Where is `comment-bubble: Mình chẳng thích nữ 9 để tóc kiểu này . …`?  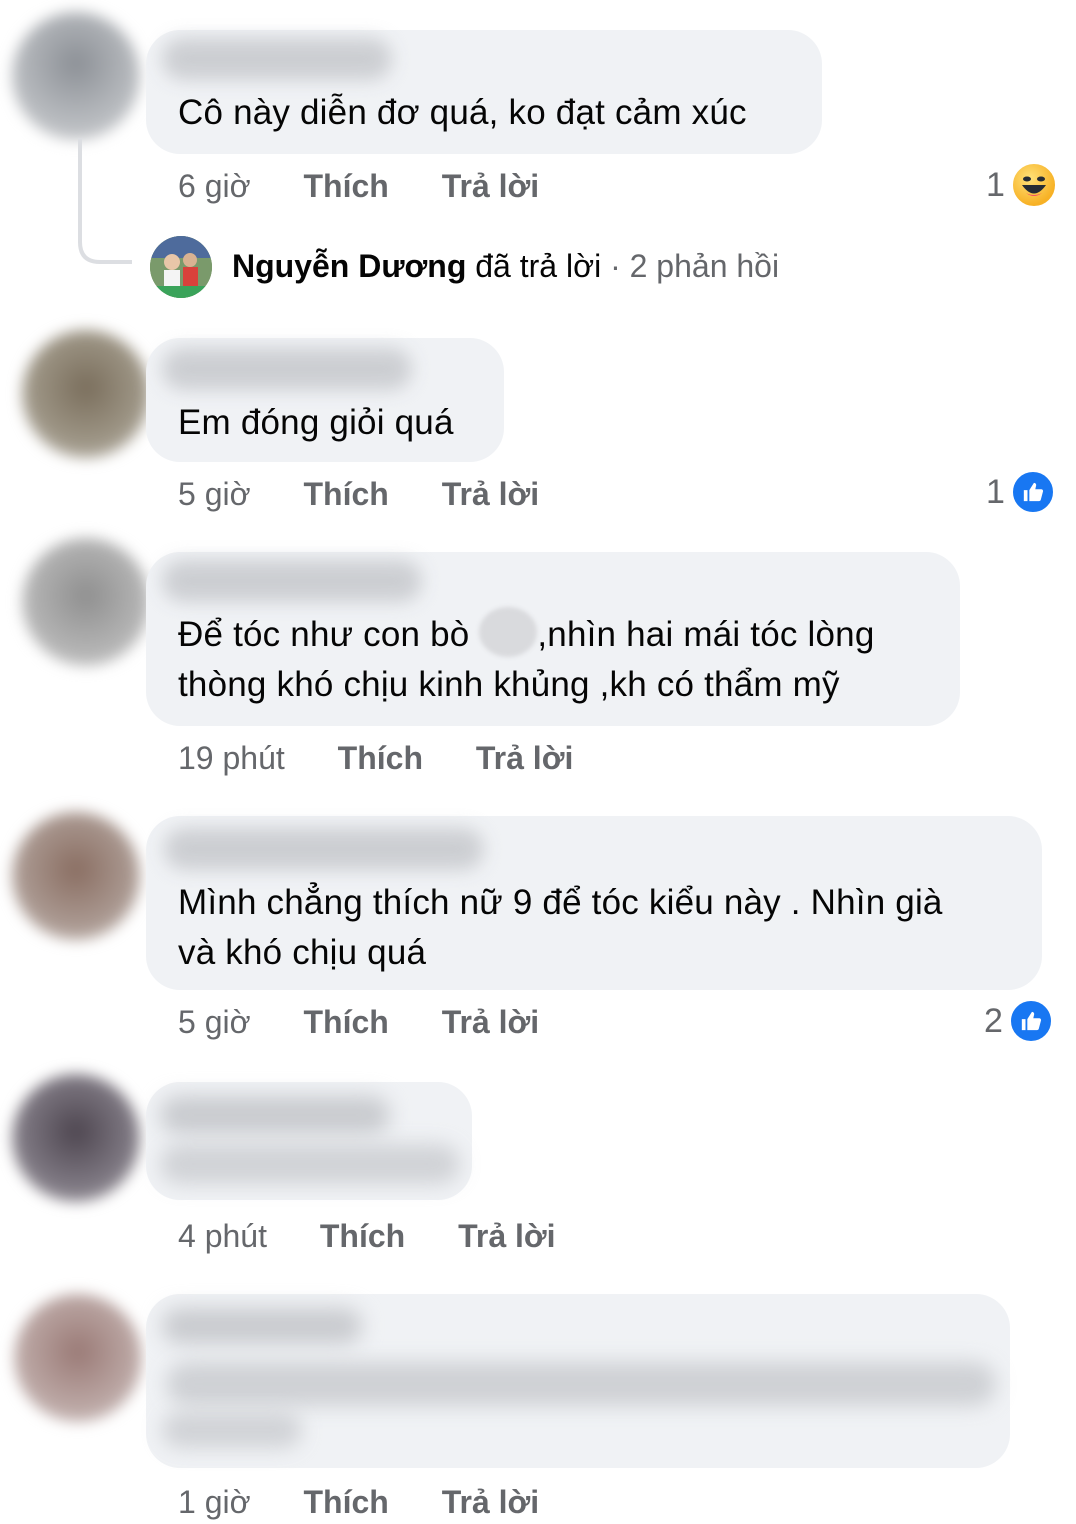 comment-bubble: Mình chẳng thích nữ 9 để tóc kiểu này . … is located at coordinates (594, 903).